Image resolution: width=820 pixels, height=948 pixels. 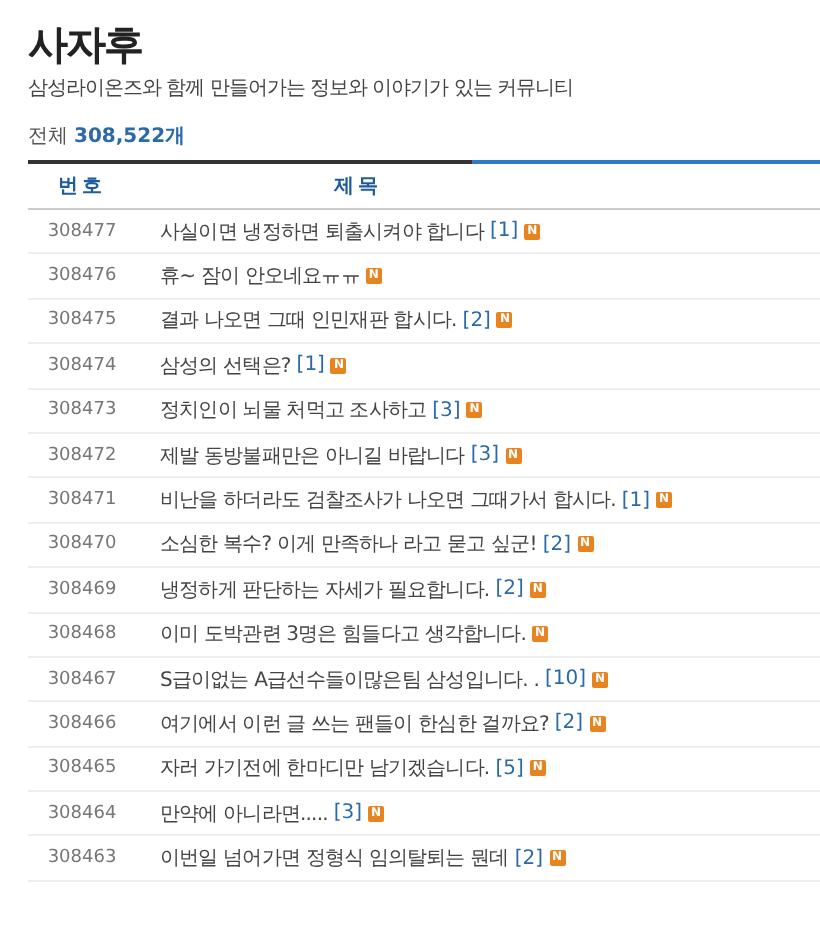 I want to click on comment-count: [5], so click(x=509, y=768).